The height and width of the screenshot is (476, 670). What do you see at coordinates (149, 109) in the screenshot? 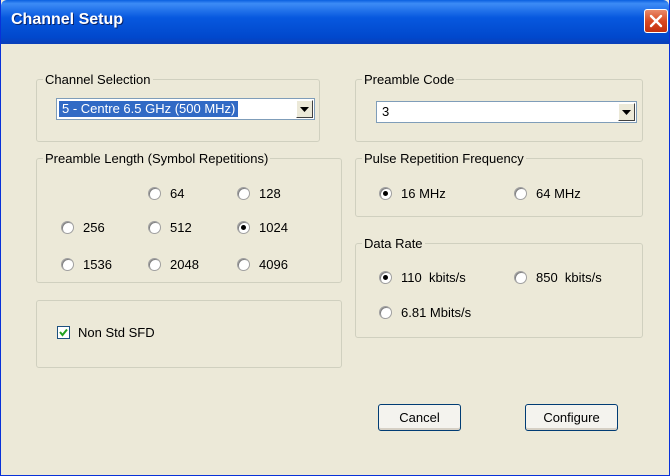
I see `channel-select-value: 5 - Centre 6.5 GHz (500 MHz)` at bounding box center [149, 109].